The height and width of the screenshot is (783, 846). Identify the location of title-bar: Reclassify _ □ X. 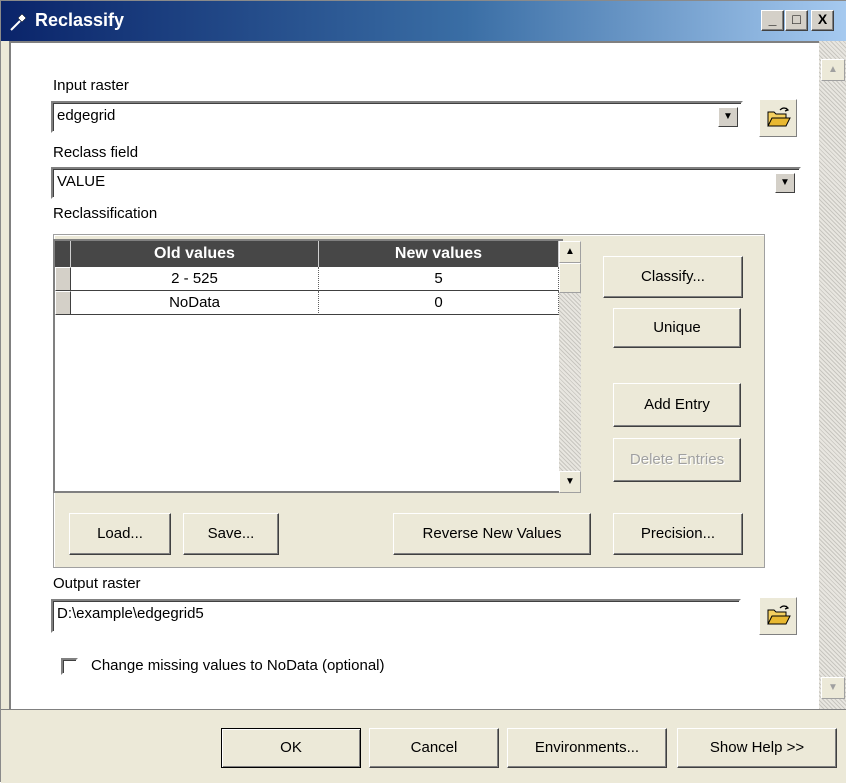
(423, 21).